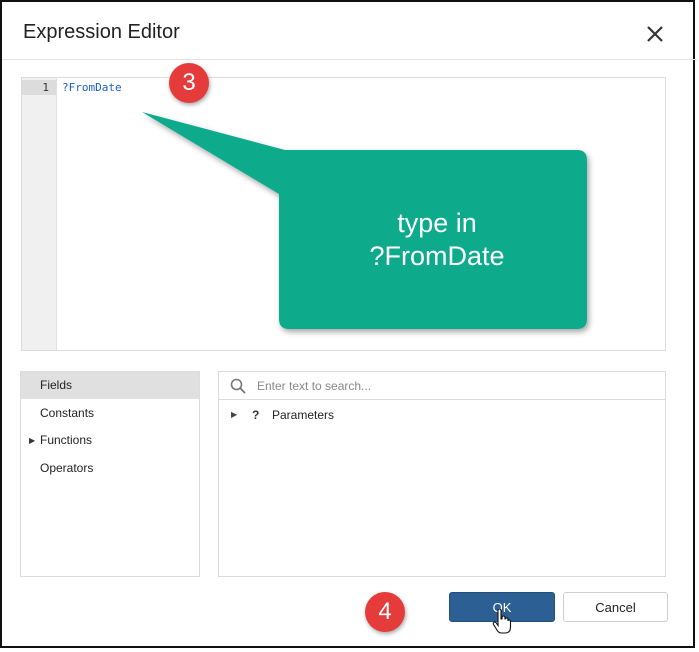 Image resolution: width=699 pixels, height=652 pixels. Describe the element at coordinates (45, 87) in the screenshot. I see `line-number: 1` at that location.